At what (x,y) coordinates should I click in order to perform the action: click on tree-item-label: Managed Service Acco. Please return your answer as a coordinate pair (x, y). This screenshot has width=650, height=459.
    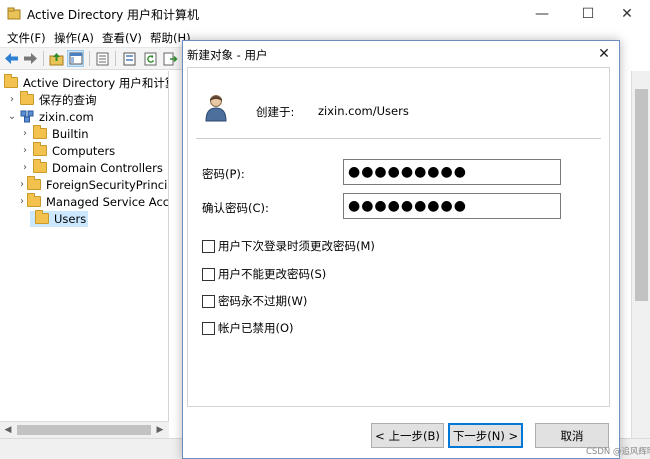
    Looking at the image, I should click on (107, 201).